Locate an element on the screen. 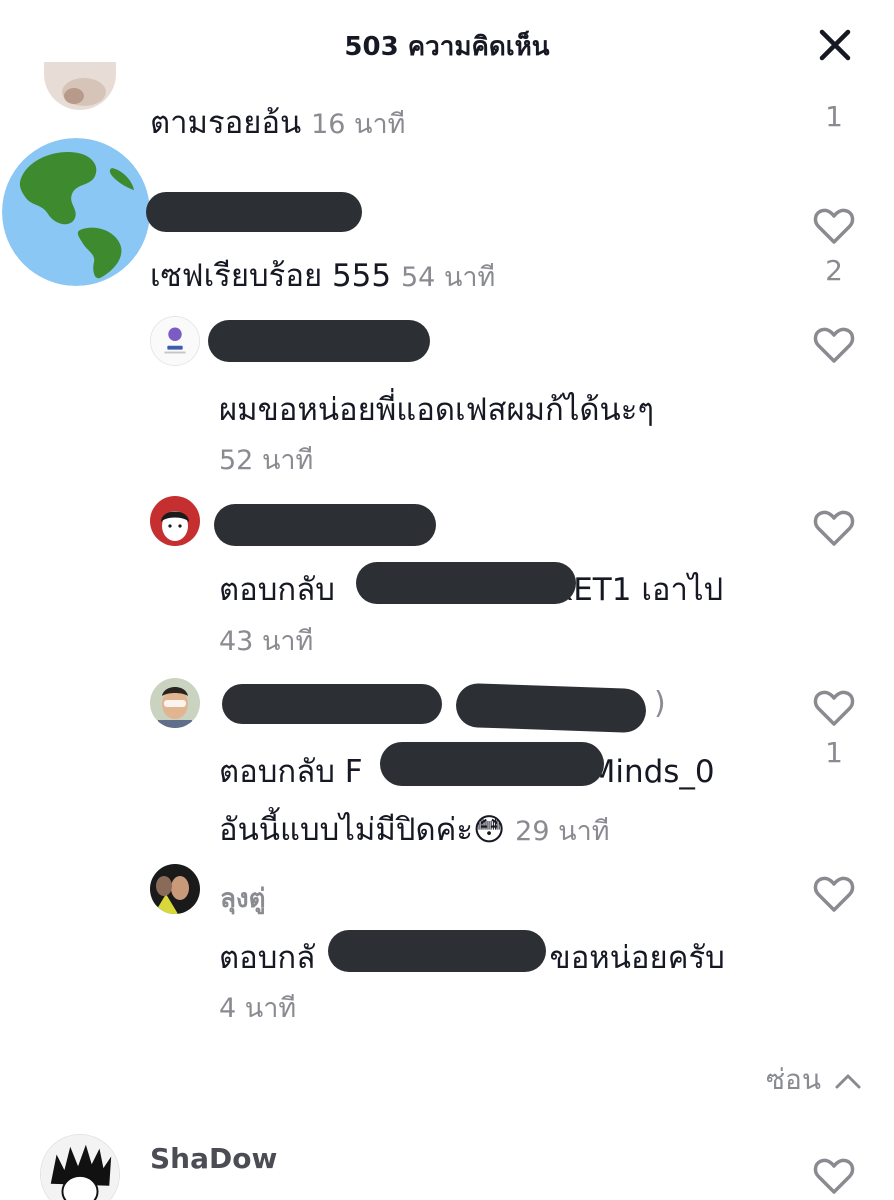 This screenshot has height=1200, width=894. comment-time: 29 นาที is located at coordinates (562, 831).